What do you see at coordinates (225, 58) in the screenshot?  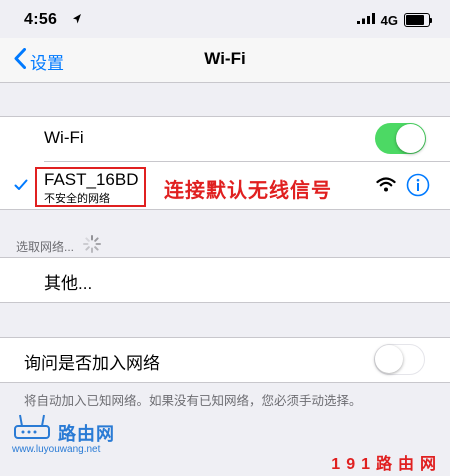 I see `page-title: Wi-Fi` at bounding box center [225, 58].